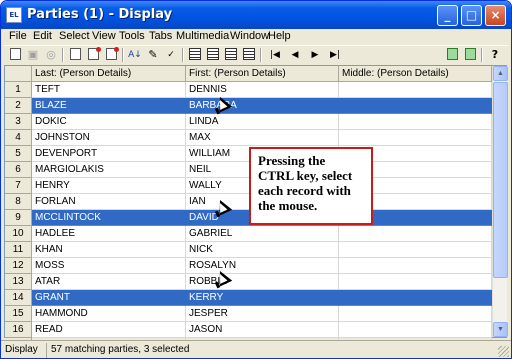 Image resolution: width=512 pixels, height=359 pixels. What do you see at coordinates (262, 298) in the screenshot?
I see `cell-first-name: KERRY` at bounding box center [262, 298].